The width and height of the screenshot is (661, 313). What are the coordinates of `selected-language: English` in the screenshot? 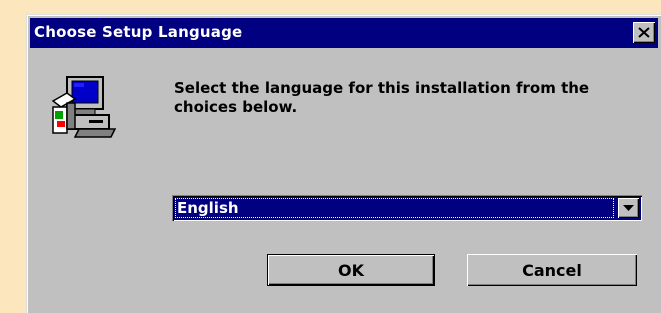 It's located at (208, 208).